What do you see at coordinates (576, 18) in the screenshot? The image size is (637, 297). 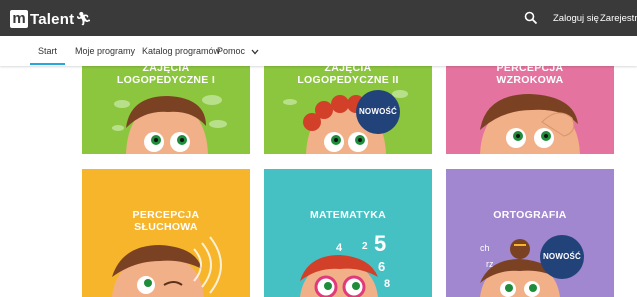 I see `login-link: Zaloguj się` at bounding box center [576, 18].